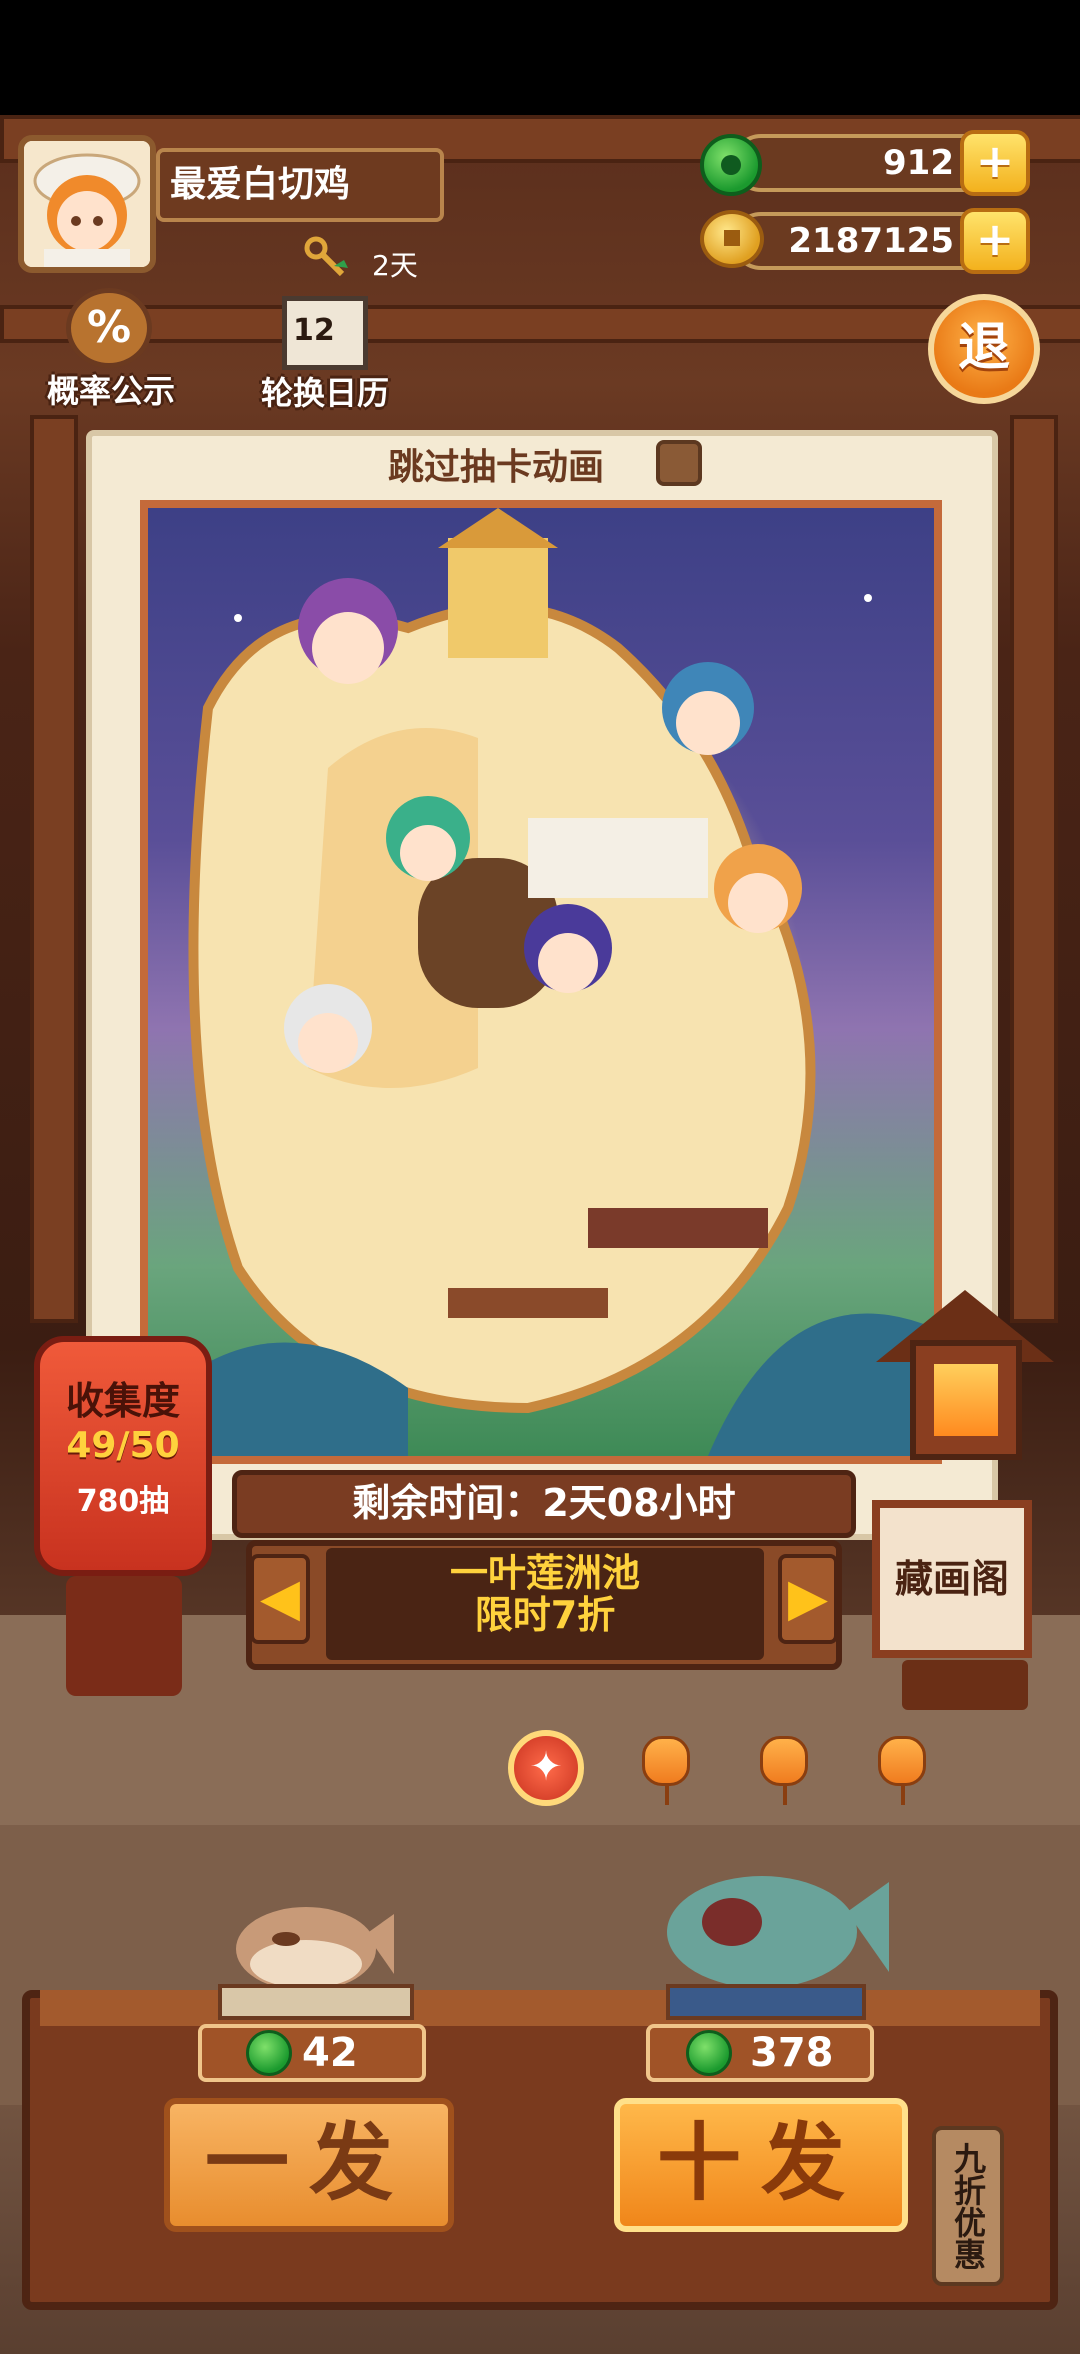 This screenshot has height=2354, width=1080. What do you see at coordinates (300, 185) in the screenshot?
I see `player-name: 最爱白切鸡` at bounding box center [300, 185].